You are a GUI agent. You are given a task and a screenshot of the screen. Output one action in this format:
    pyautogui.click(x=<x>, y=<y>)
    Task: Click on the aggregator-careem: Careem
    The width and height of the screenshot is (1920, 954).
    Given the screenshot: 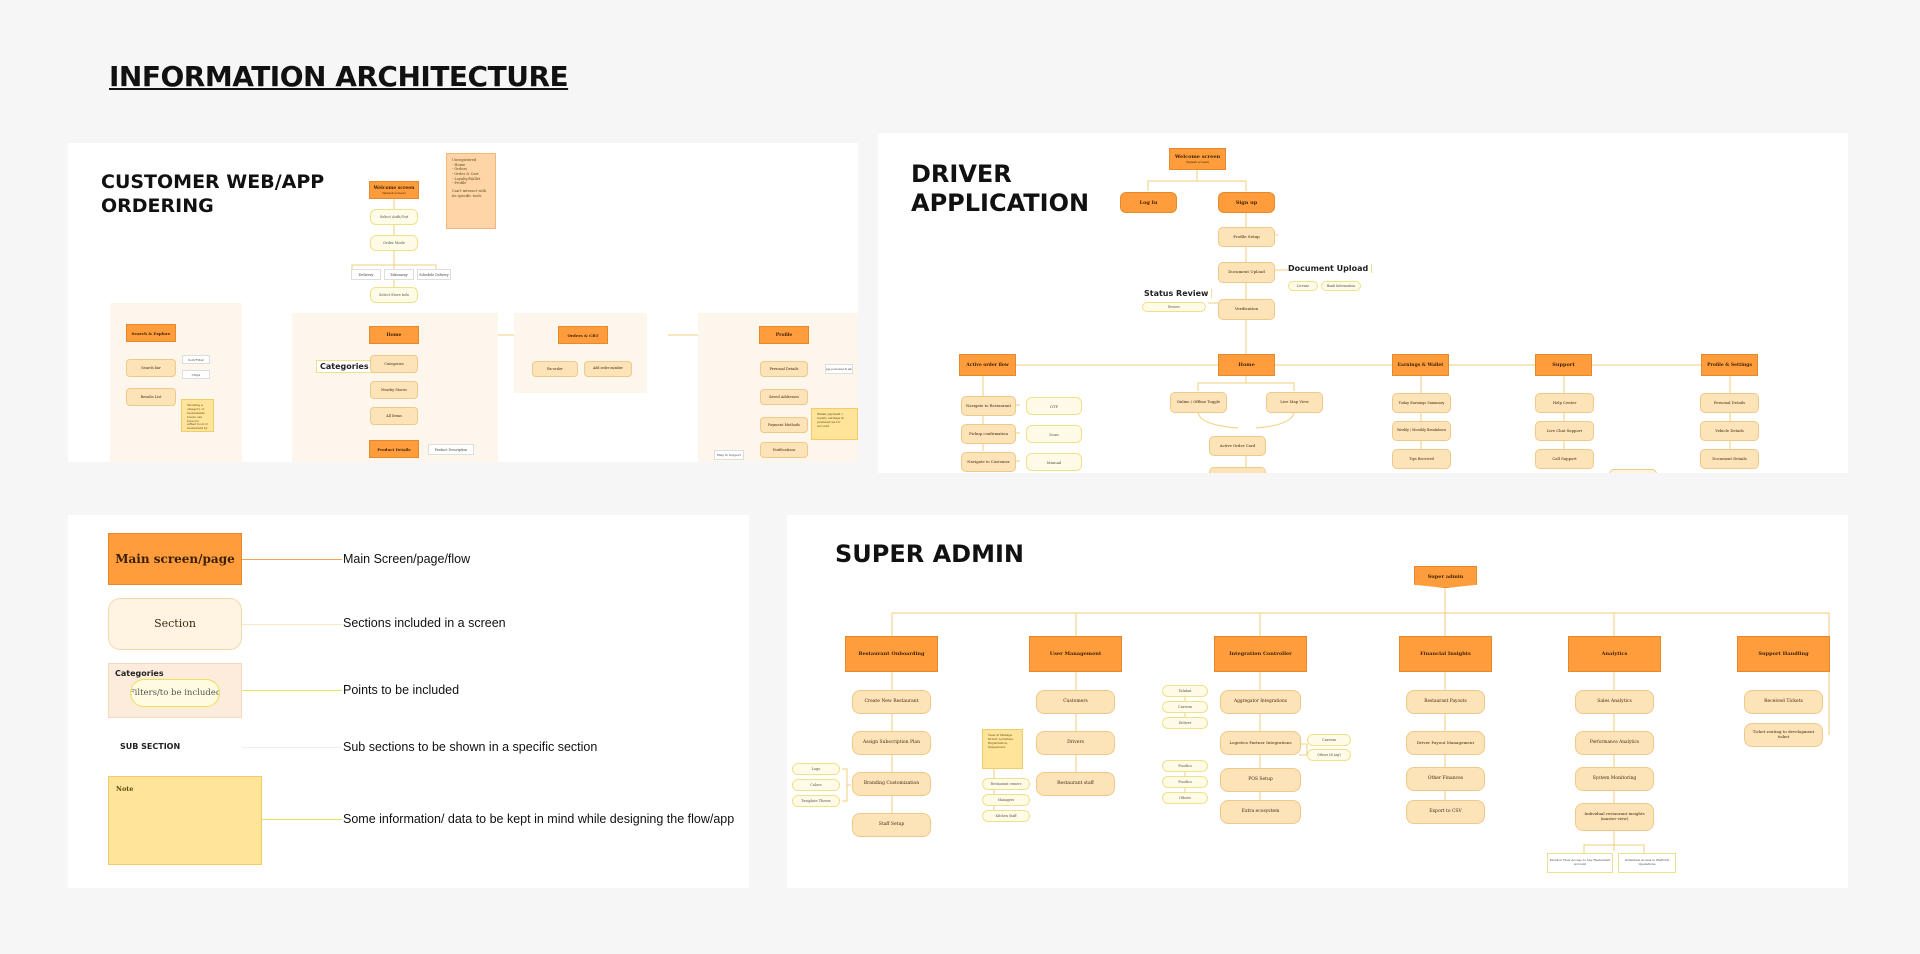 What is the action you would take?
    pyautogui.click(x=1185, y=707)
    